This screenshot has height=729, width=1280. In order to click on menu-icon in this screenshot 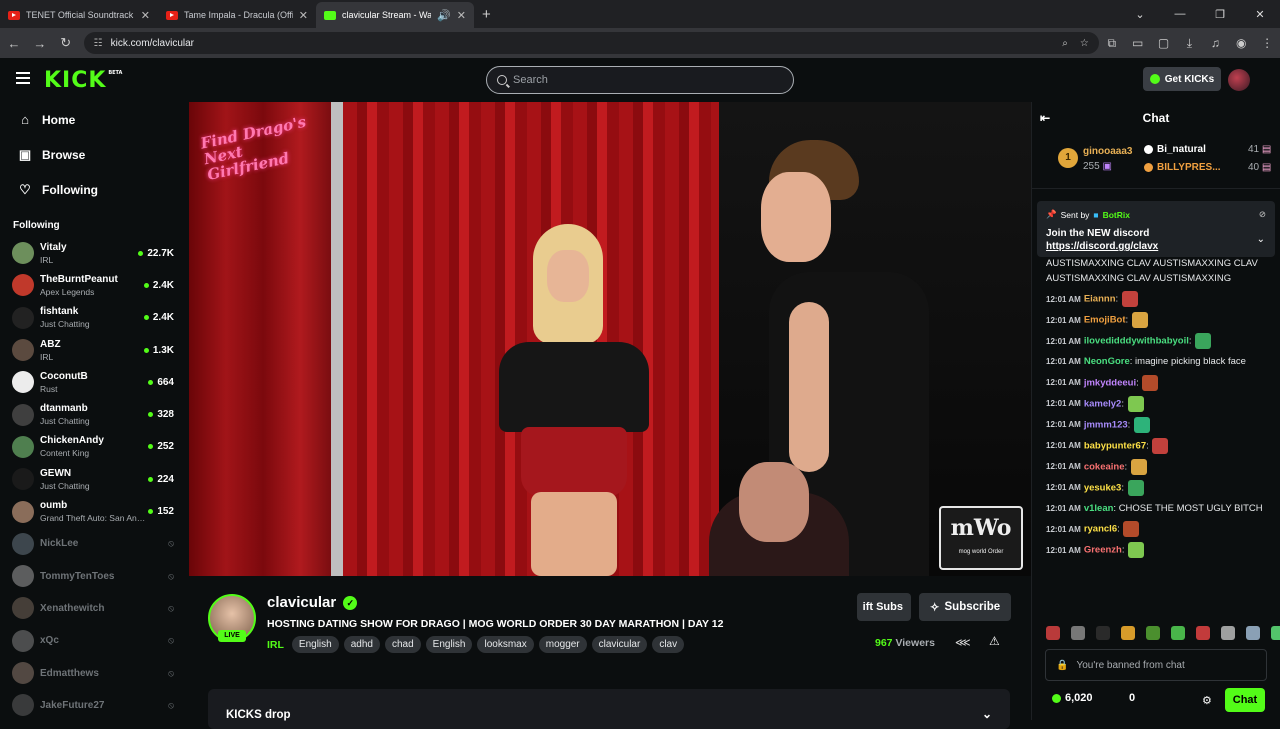, I will do `click(23, 79)`.